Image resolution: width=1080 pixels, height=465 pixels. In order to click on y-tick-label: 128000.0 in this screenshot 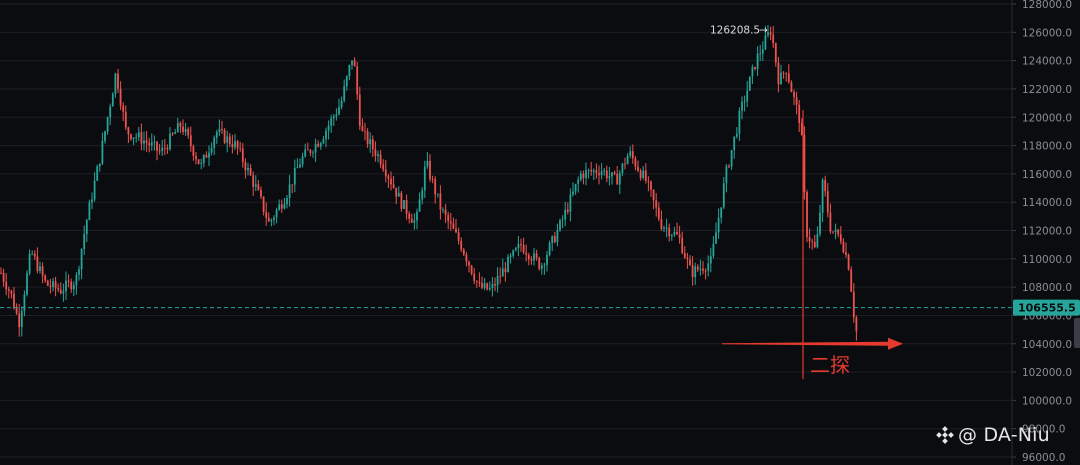, I will do `click(1047, 5)`.